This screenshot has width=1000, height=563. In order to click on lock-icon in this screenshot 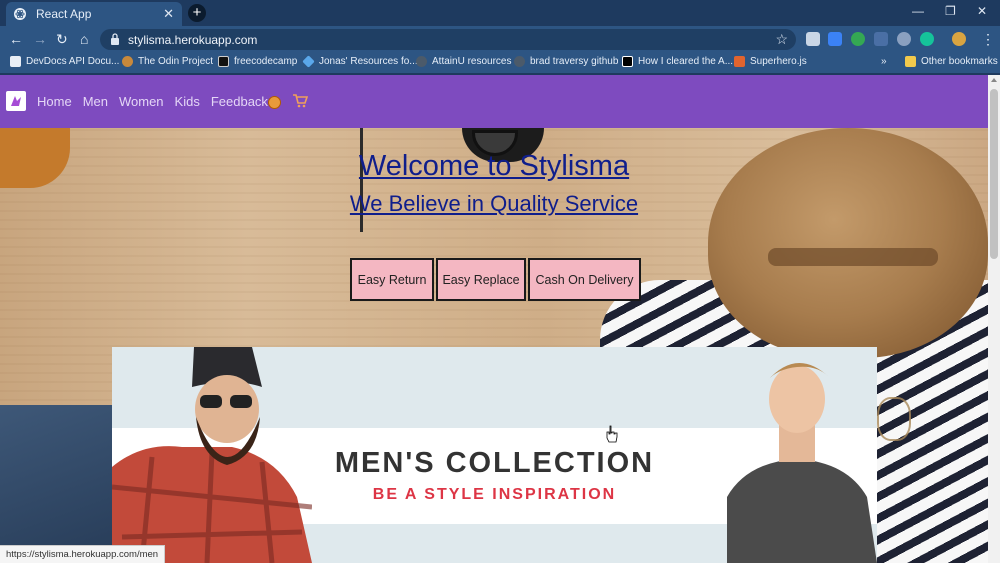, I will do `click(115, 39)`.